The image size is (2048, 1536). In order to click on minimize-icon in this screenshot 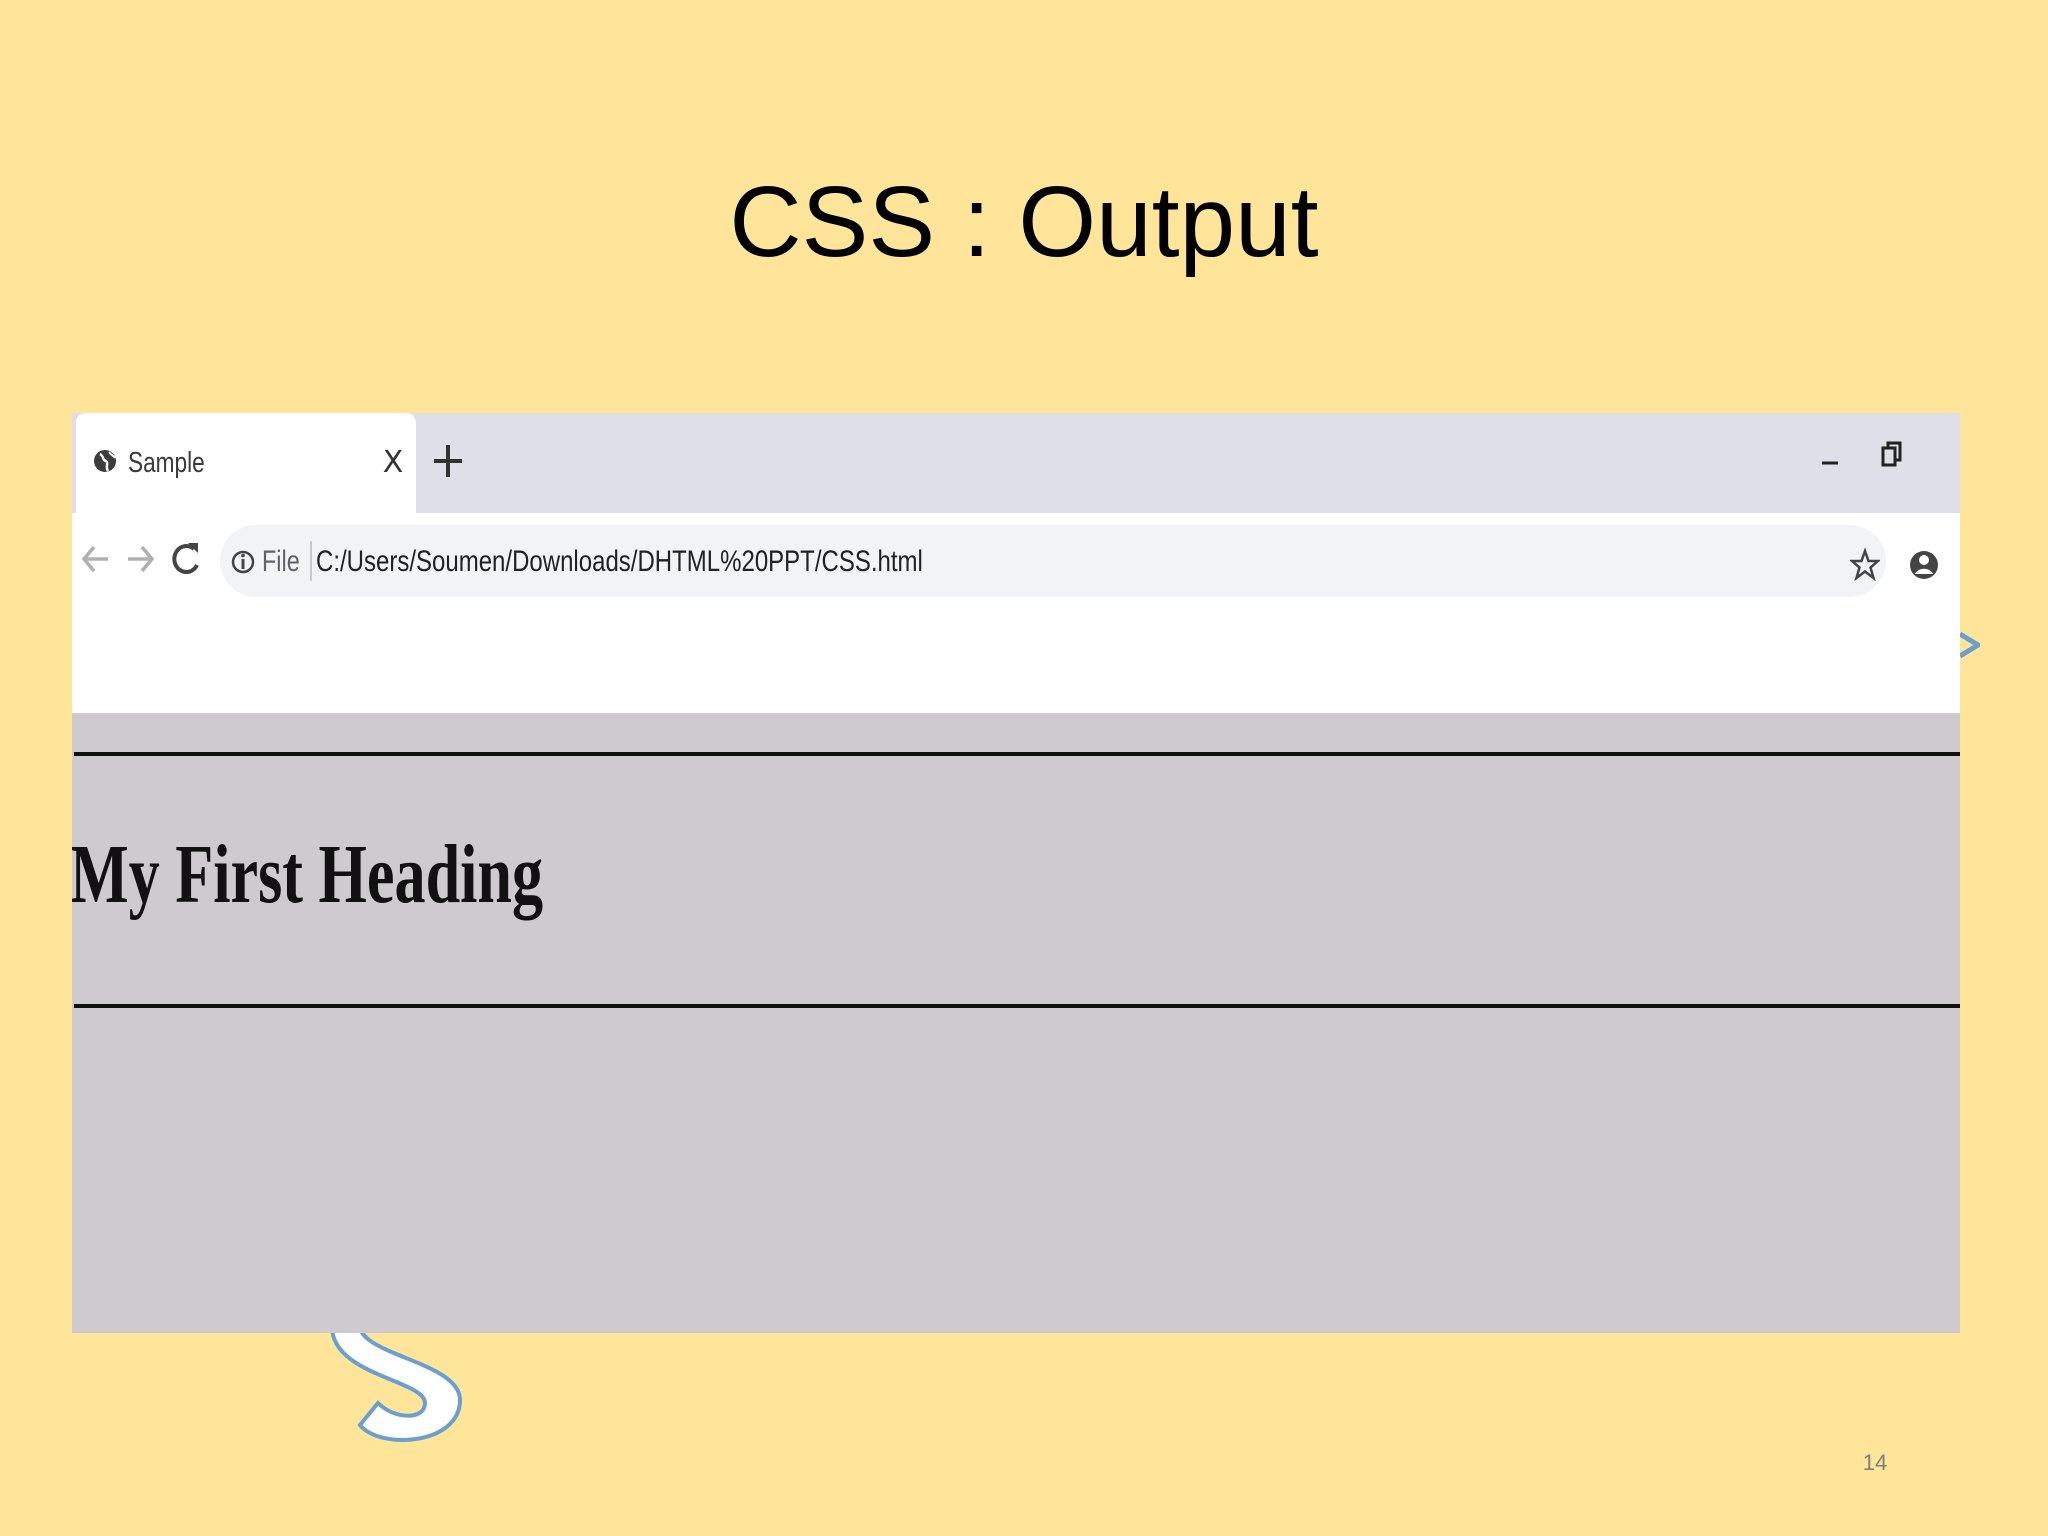, I will do `click(1830, 463)`.